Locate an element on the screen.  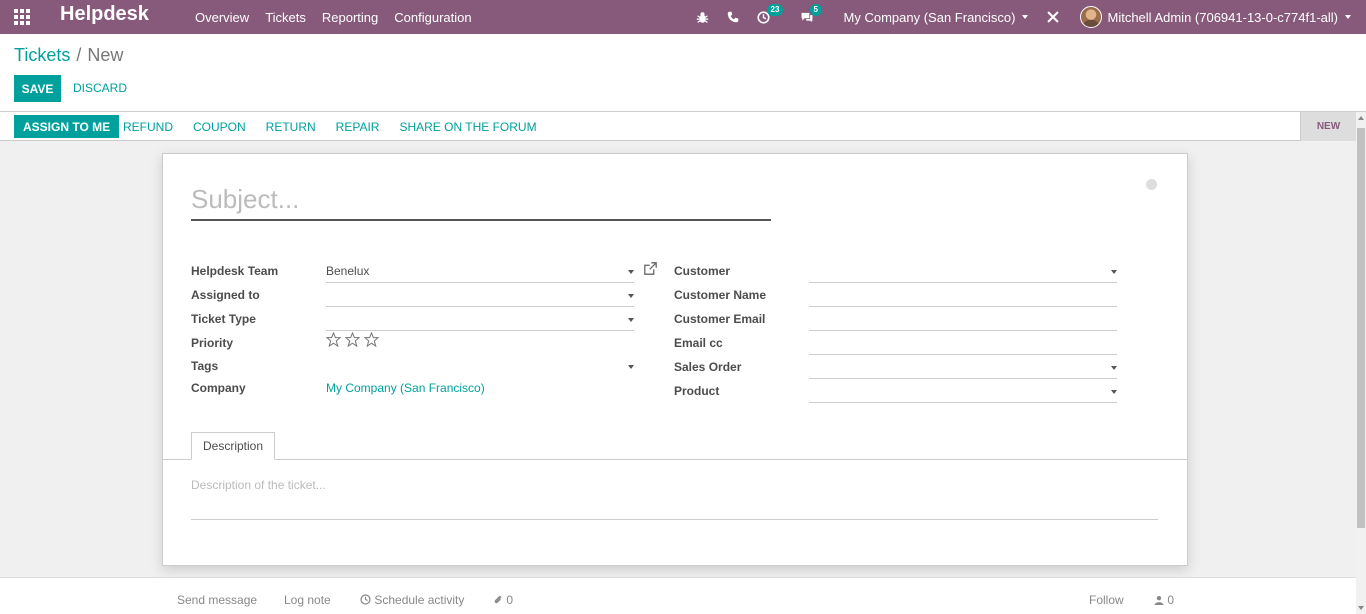
user-name: Mitchell Admin (706941-13-0-c774f1-all) is located at coordinates (1222, 17).